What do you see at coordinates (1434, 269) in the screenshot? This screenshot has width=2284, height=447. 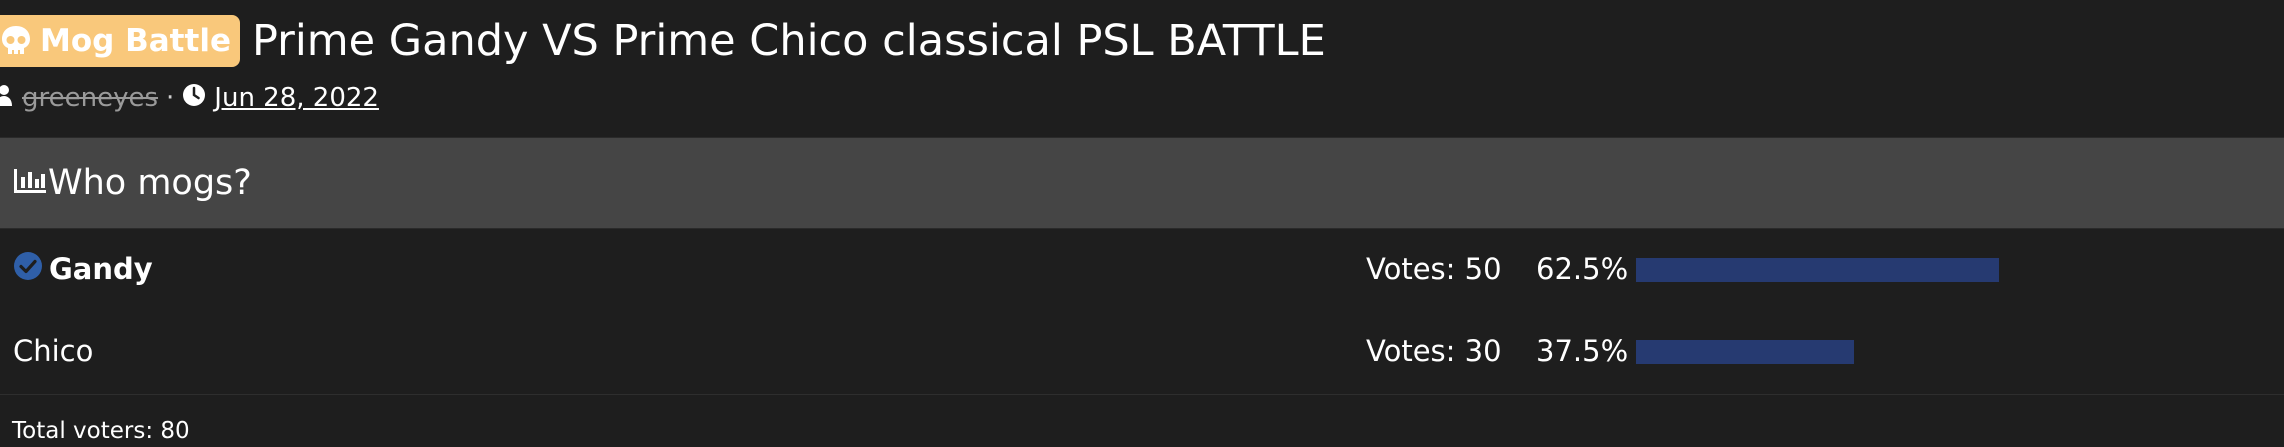 I see `poll-option-votes: Votes: 50` at bounding box center [1434, 269].